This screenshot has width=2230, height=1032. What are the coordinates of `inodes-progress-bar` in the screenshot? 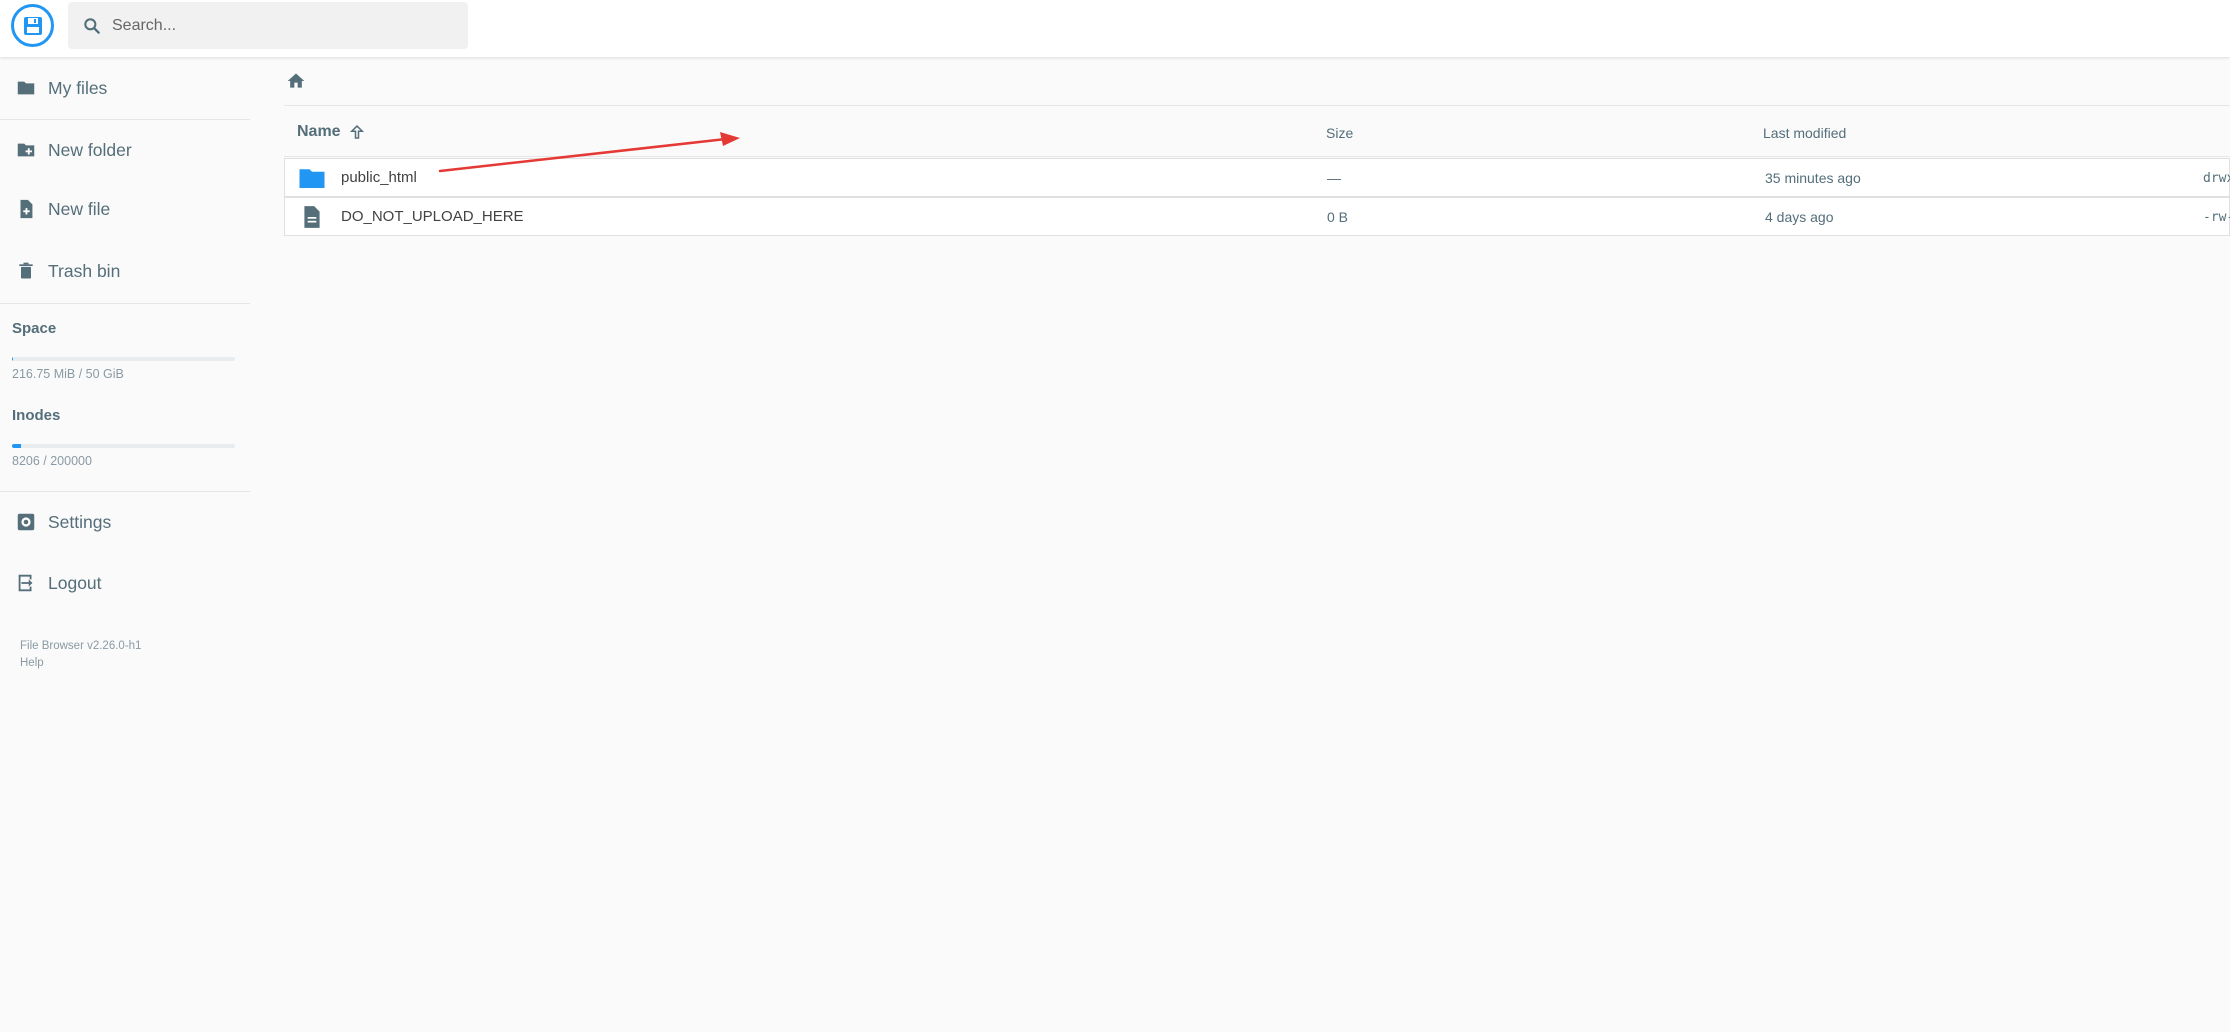 It's located at (123, 446).